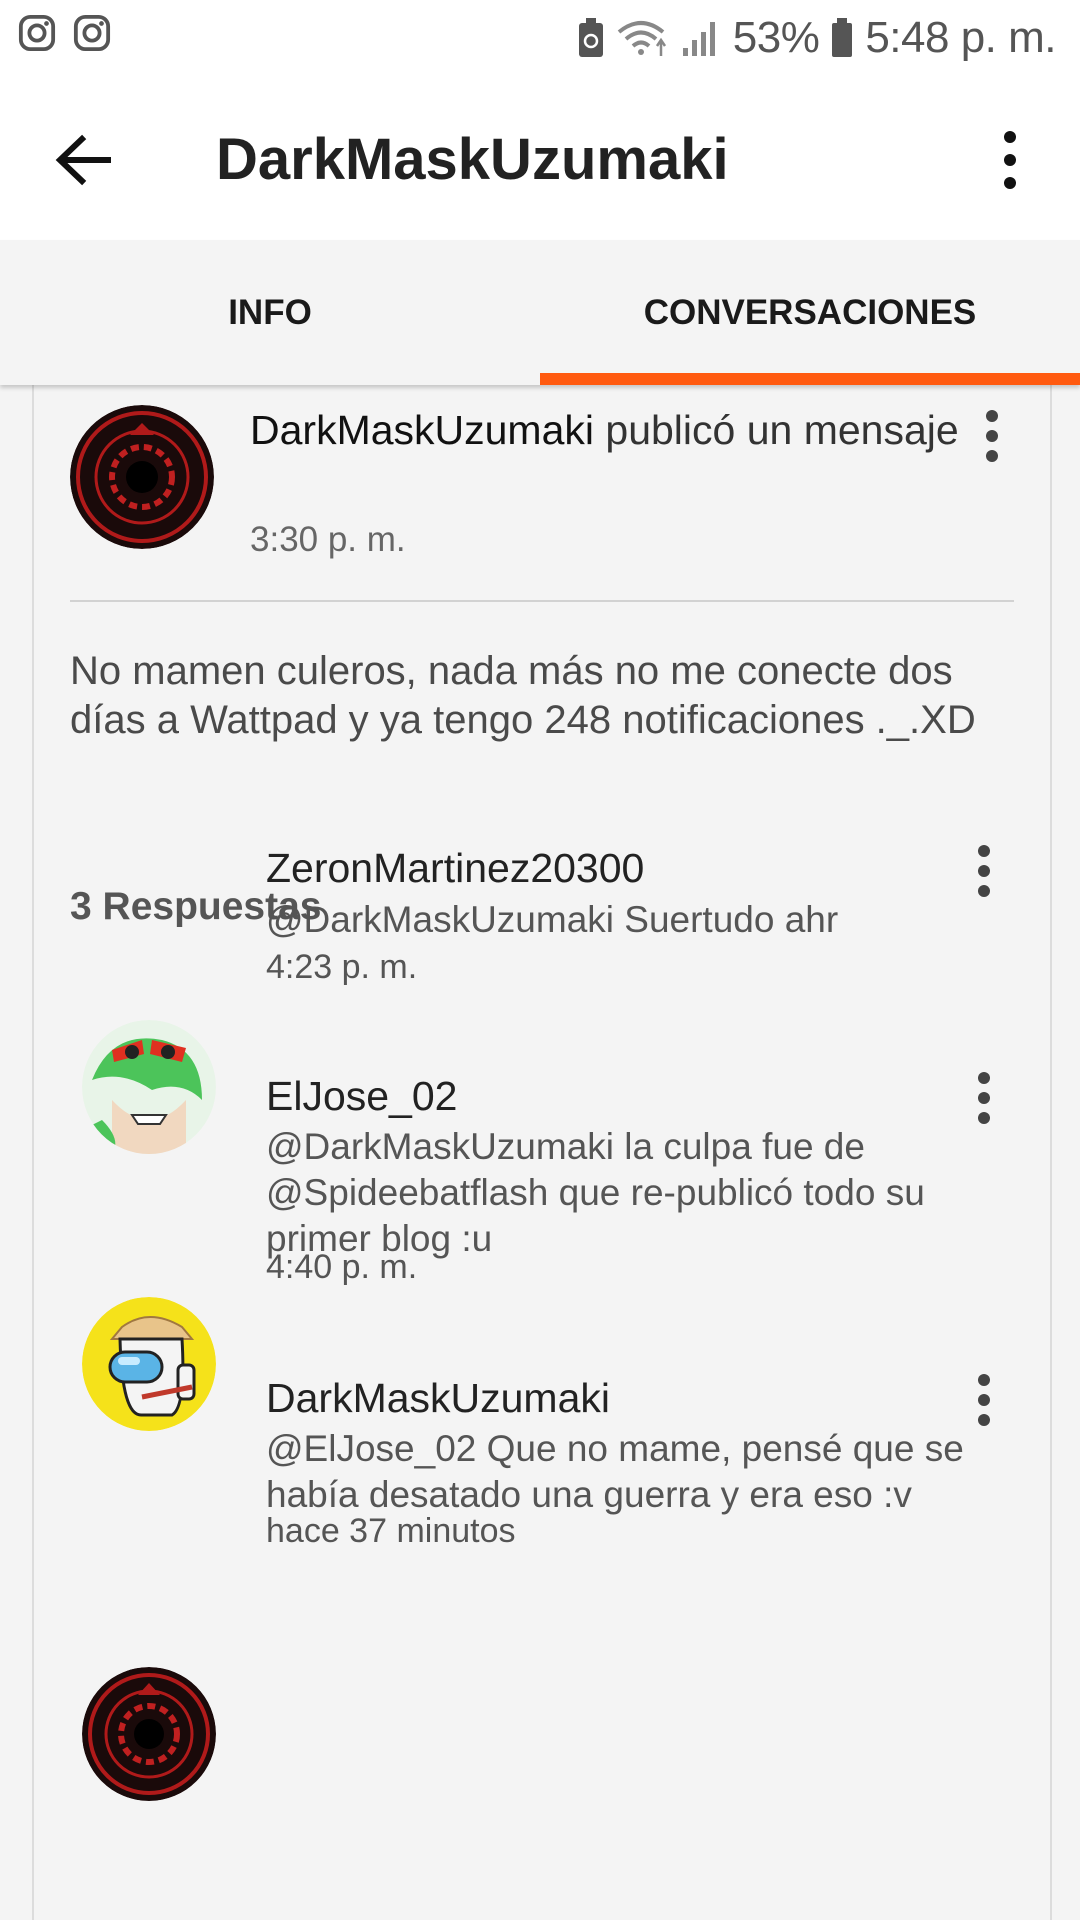 Image resolution: width=1080 pixels, height=1920 pixels. What do you see at coordinates (590, 37) in the screenshot?
I see `battery-saver-icon` at bounding box center [590, 37].